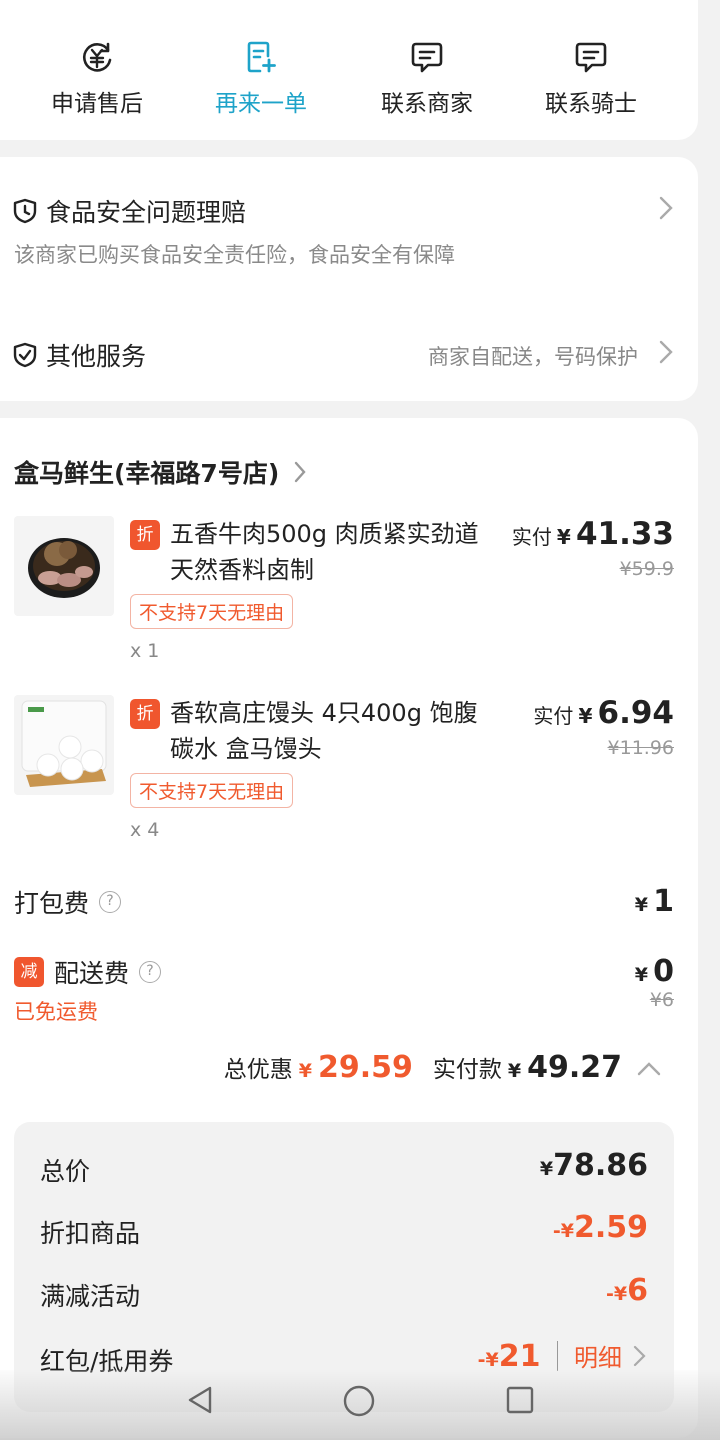 This screenshot has width=720, height=1440. What do you see at coordinates (640, 748) in the screenshot?
I see `original-price: ¥11.96` at bounding box center [640, 748].